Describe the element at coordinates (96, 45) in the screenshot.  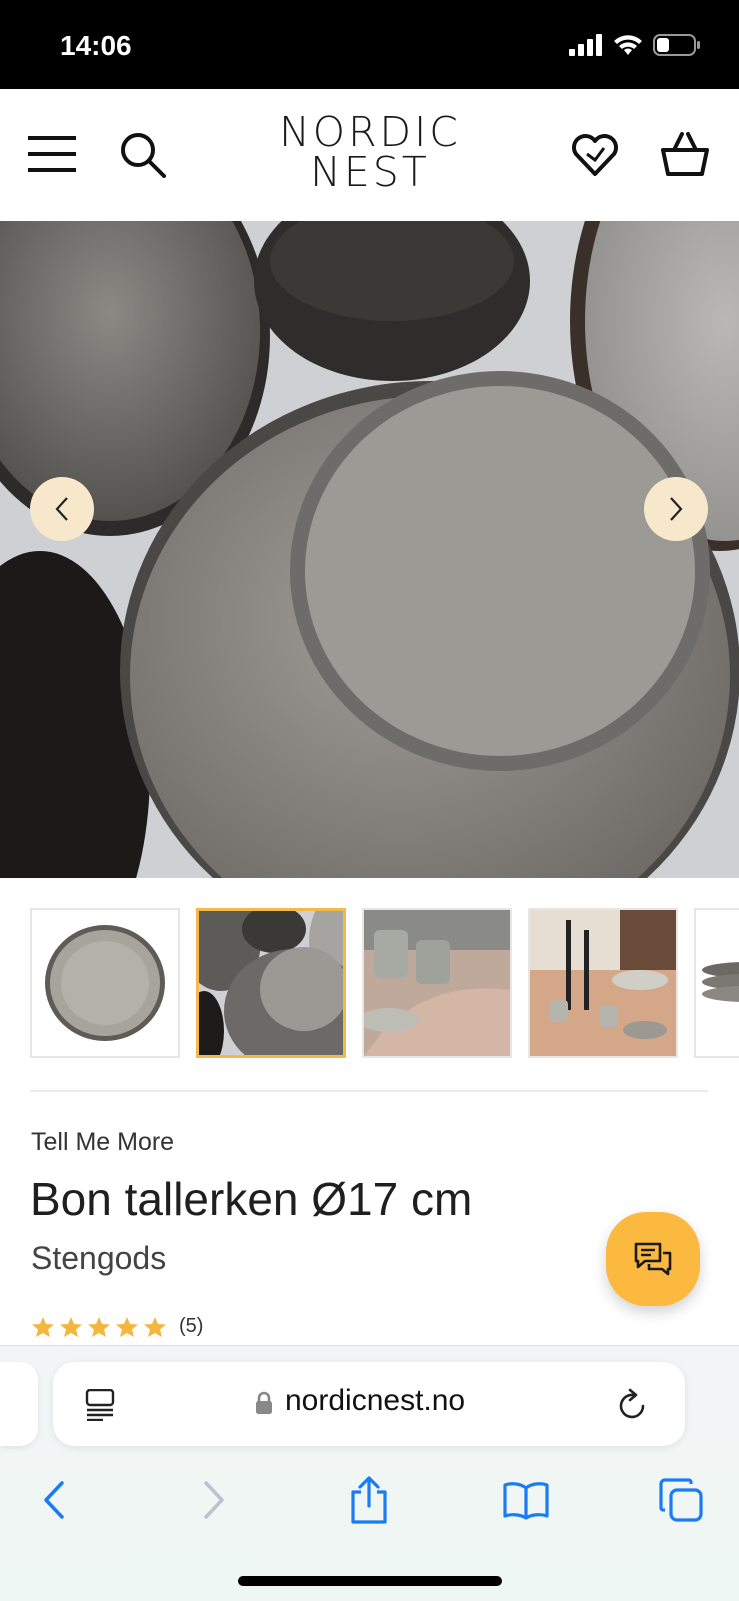
I see `status-time: 14:06` at that location.